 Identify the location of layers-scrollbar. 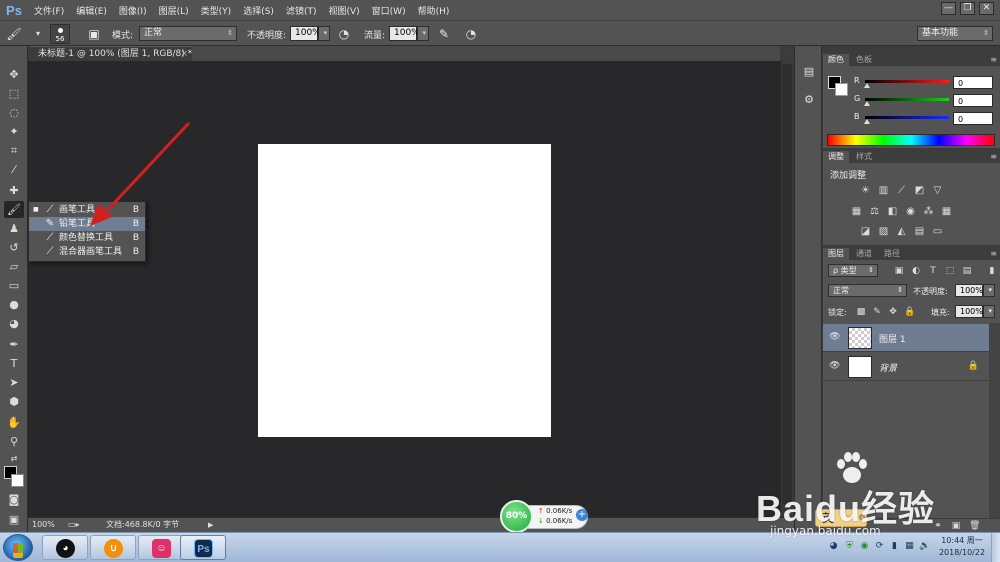
(994, 420).